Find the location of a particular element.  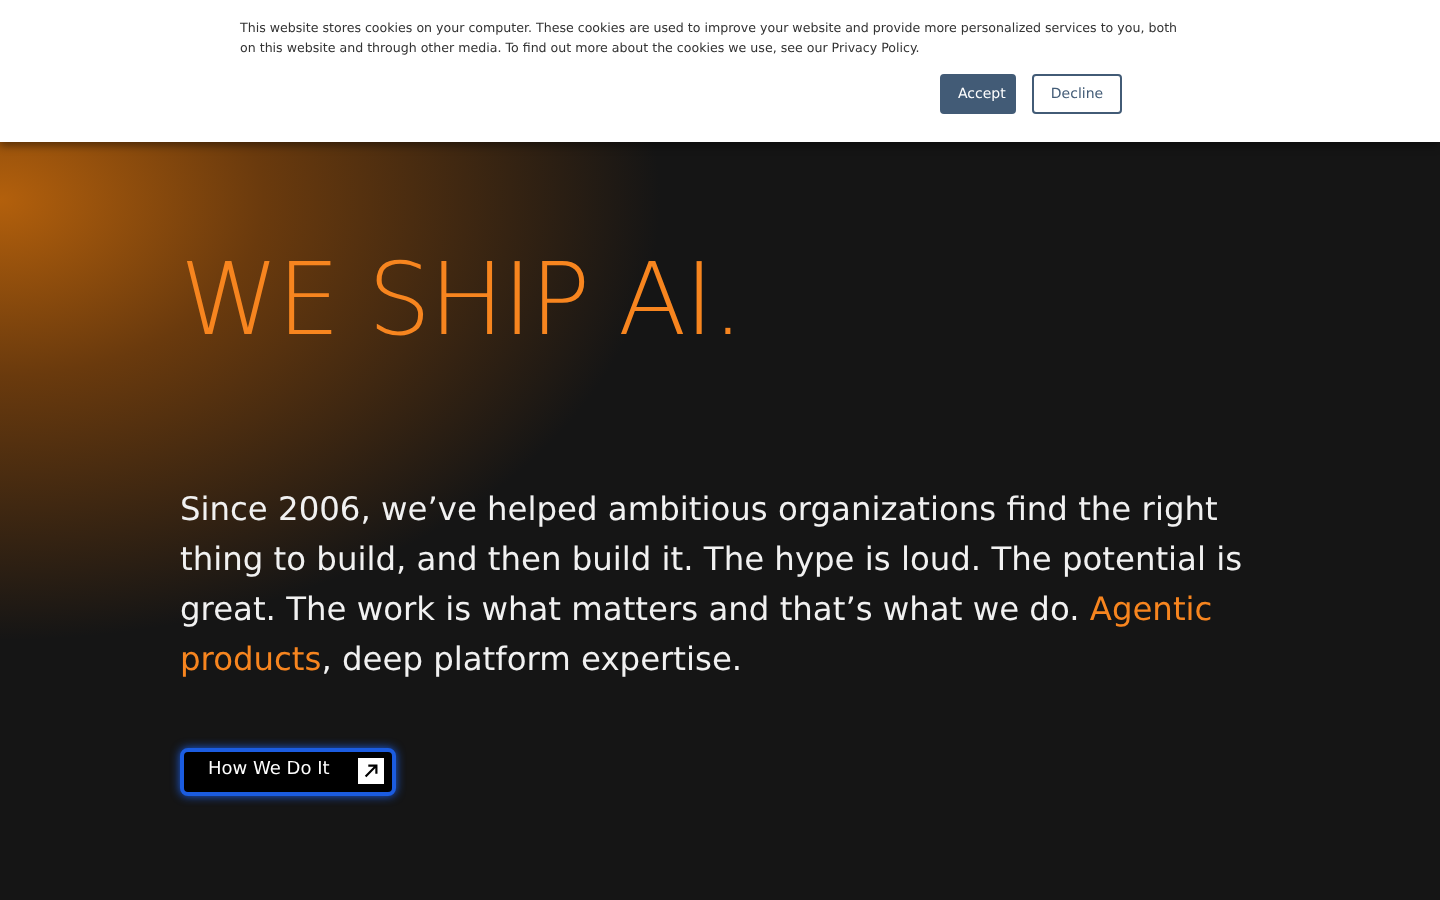

how-we-do-it-button: How We Do It is located at coordinates (288, 771).